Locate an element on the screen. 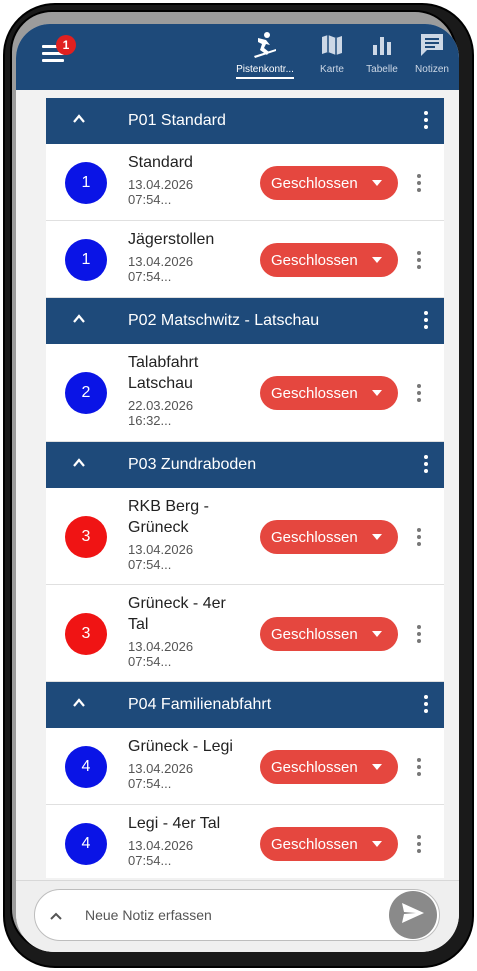 The height and width of the screenshot is (971, 477). group-title: P02 Matschwitz - Latschau is located at coordinates (224, 320).